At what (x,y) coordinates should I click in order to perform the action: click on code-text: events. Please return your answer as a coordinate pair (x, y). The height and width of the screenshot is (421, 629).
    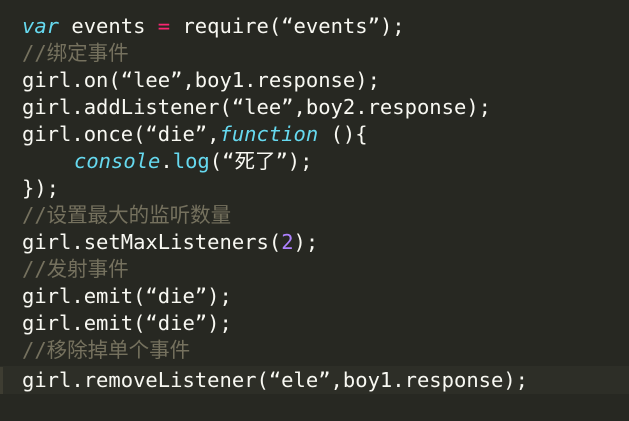
    Looking at the image, I should click on (108, 26).